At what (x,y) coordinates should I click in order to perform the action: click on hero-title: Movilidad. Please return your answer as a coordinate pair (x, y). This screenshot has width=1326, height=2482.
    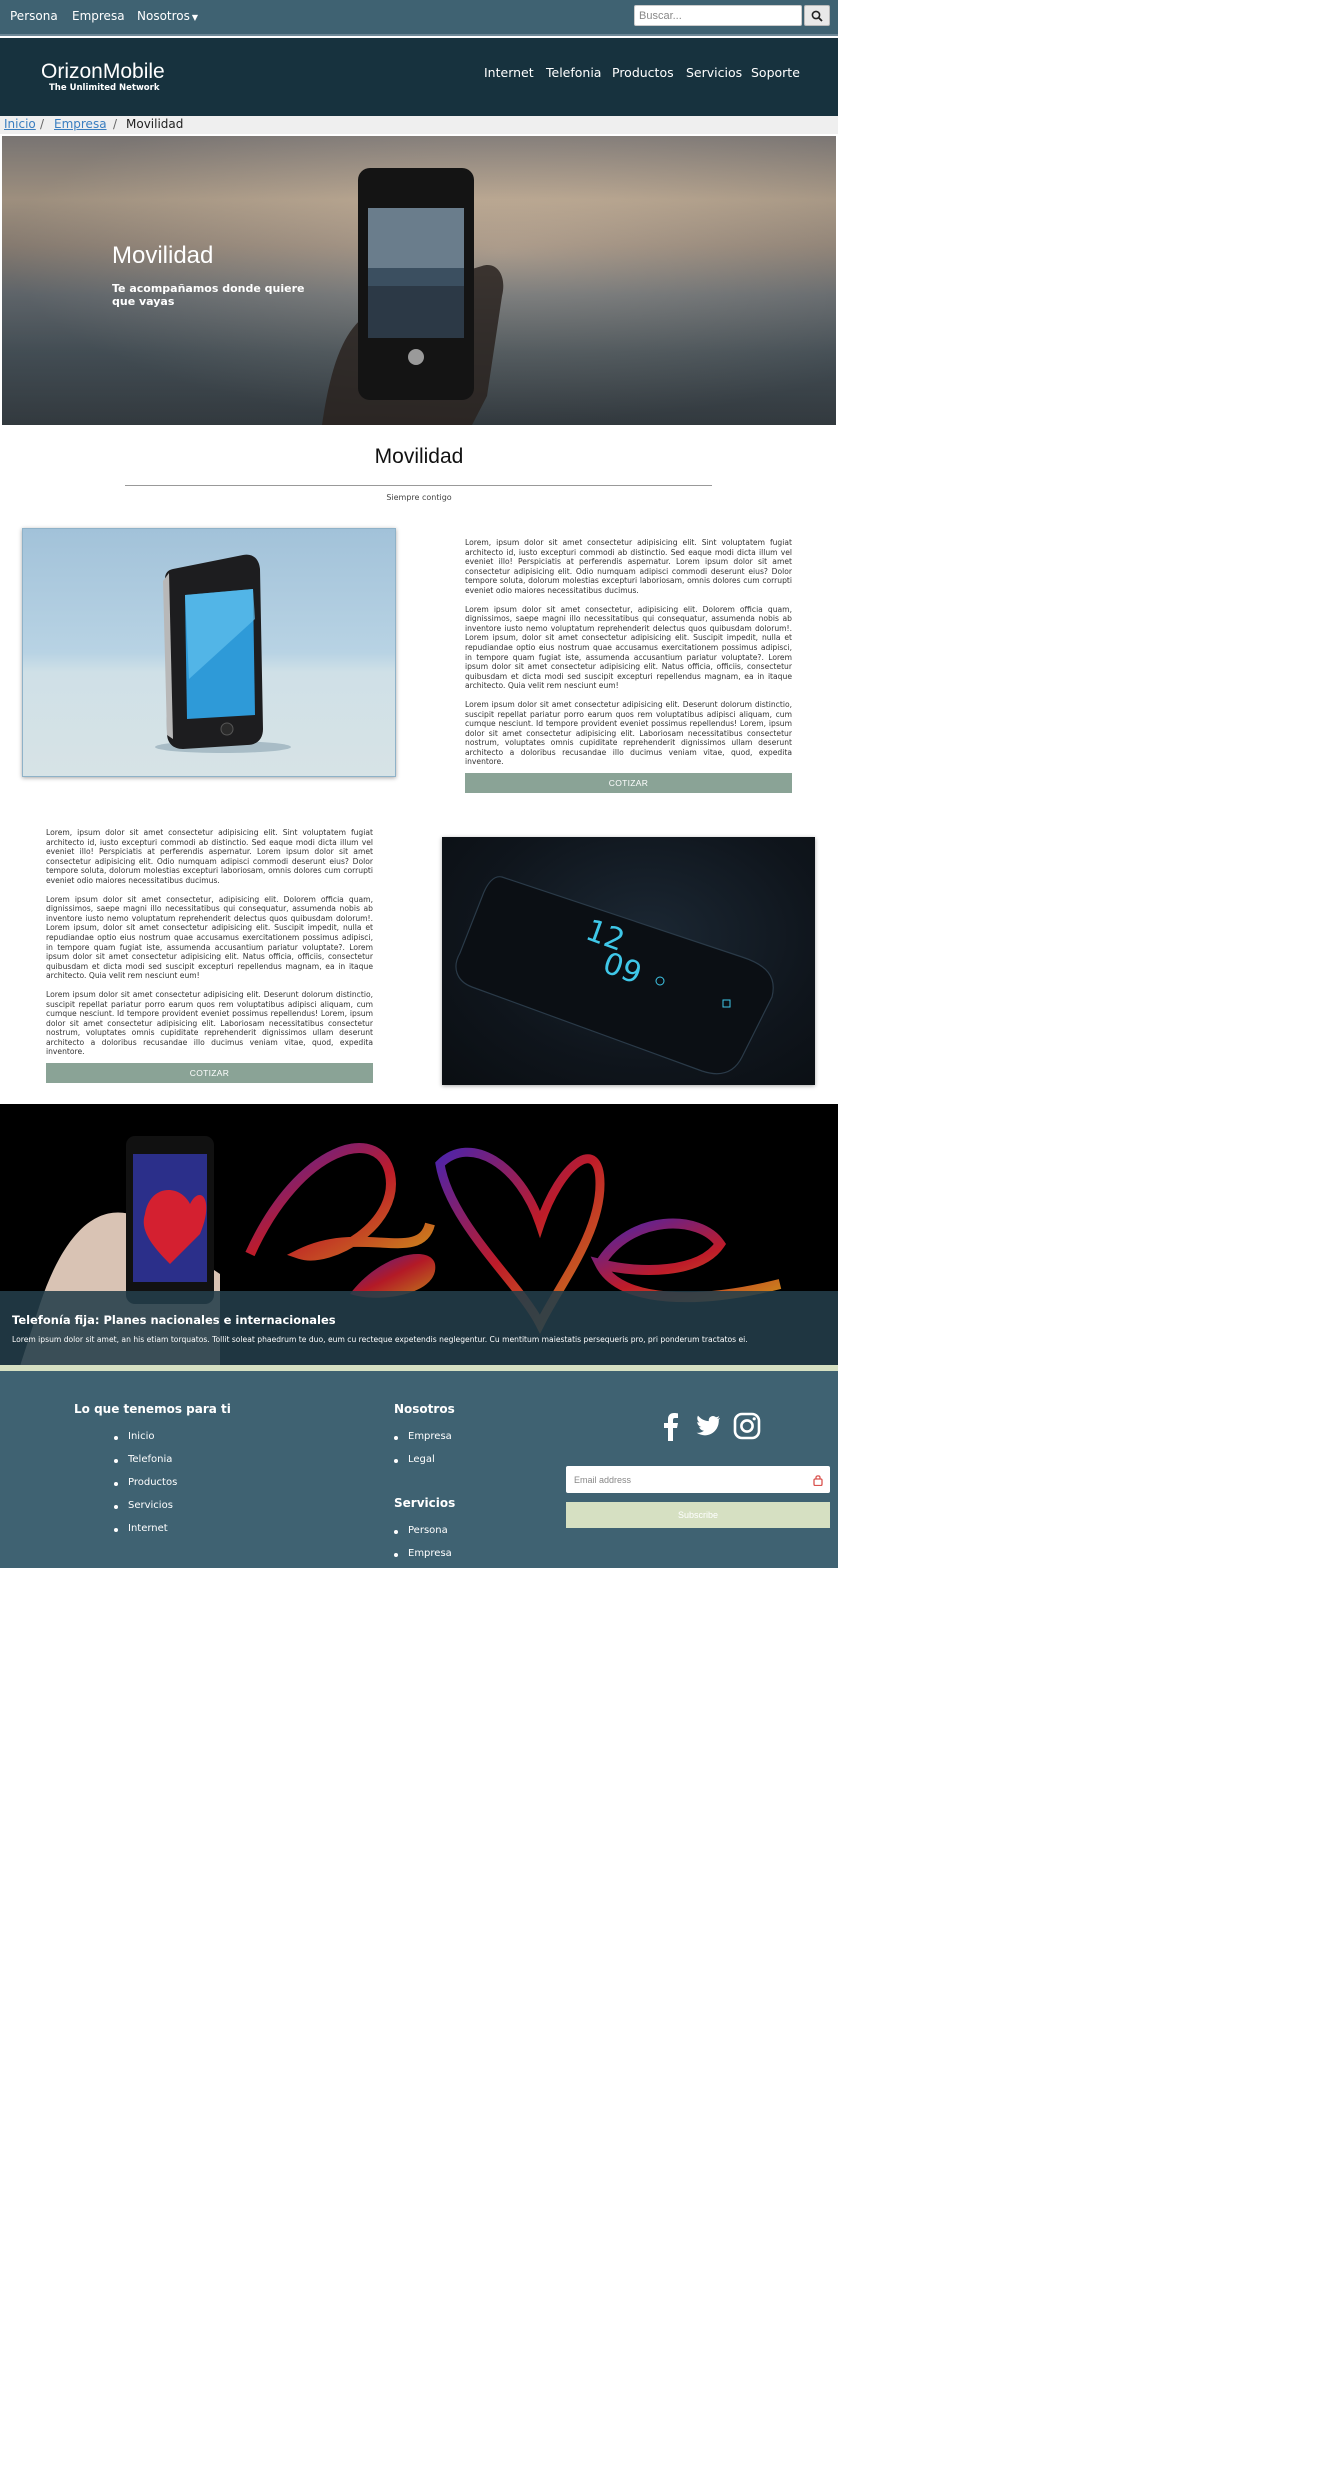
    Looking at the image, I should click on (163, 255).